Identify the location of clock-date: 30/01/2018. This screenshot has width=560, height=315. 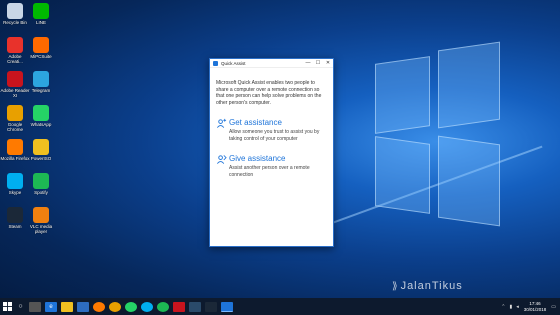
(535, 309).